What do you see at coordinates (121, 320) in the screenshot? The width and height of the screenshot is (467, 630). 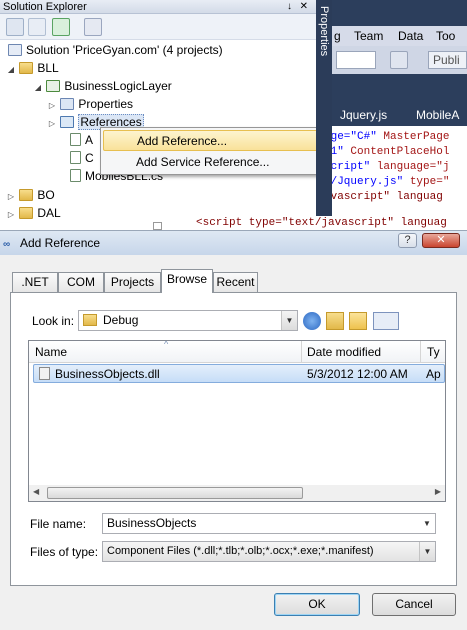 I see `look-in-value: Debug` at bounding box center [121, 320].